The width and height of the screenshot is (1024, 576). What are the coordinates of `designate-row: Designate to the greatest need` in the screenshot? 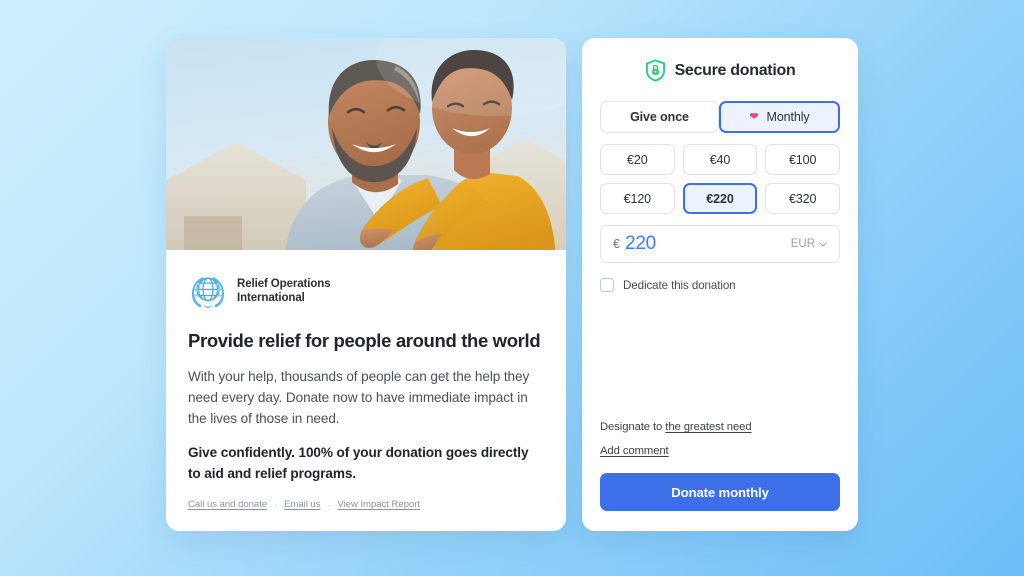 It's located at (720, 427).